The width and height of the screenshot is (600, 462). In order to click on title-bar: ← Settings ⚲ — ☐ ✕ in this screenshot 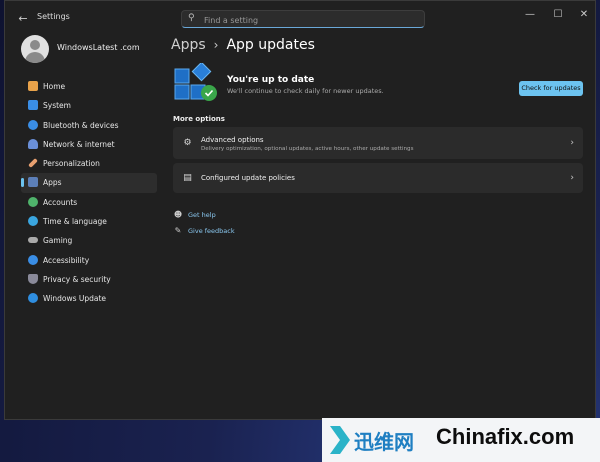, I will do `click(300, 19)`.